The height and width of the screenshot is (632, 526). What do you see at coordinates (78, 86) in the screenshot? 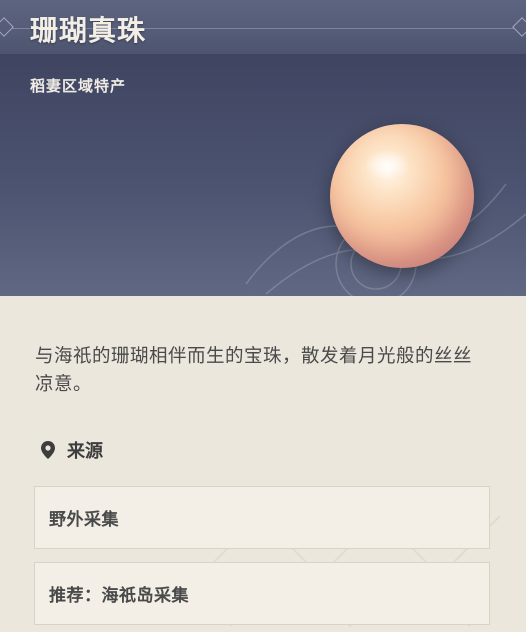
I see `region-specialty-label: 稻妻区域特产` at bounding box center [78, 86].